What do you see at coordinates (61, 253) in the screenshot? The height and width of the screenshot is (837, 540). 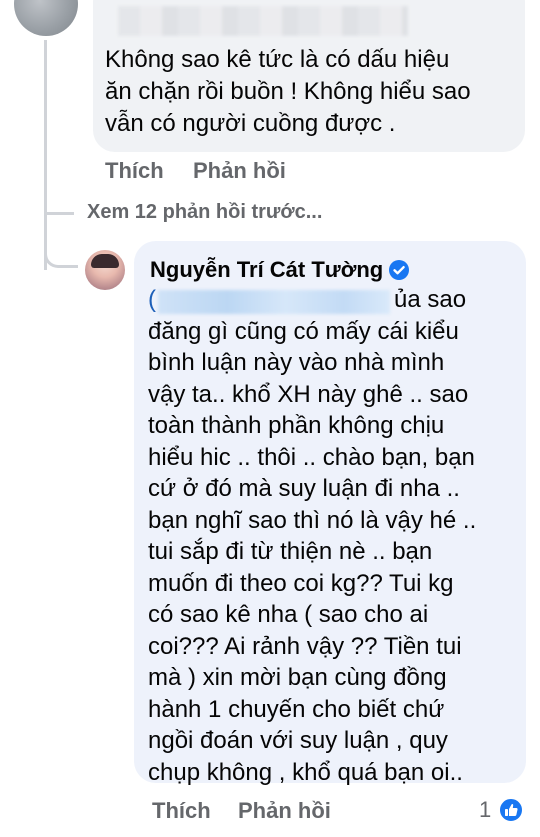 I see `thread-branch-curve` at bounding box center [61, 253].